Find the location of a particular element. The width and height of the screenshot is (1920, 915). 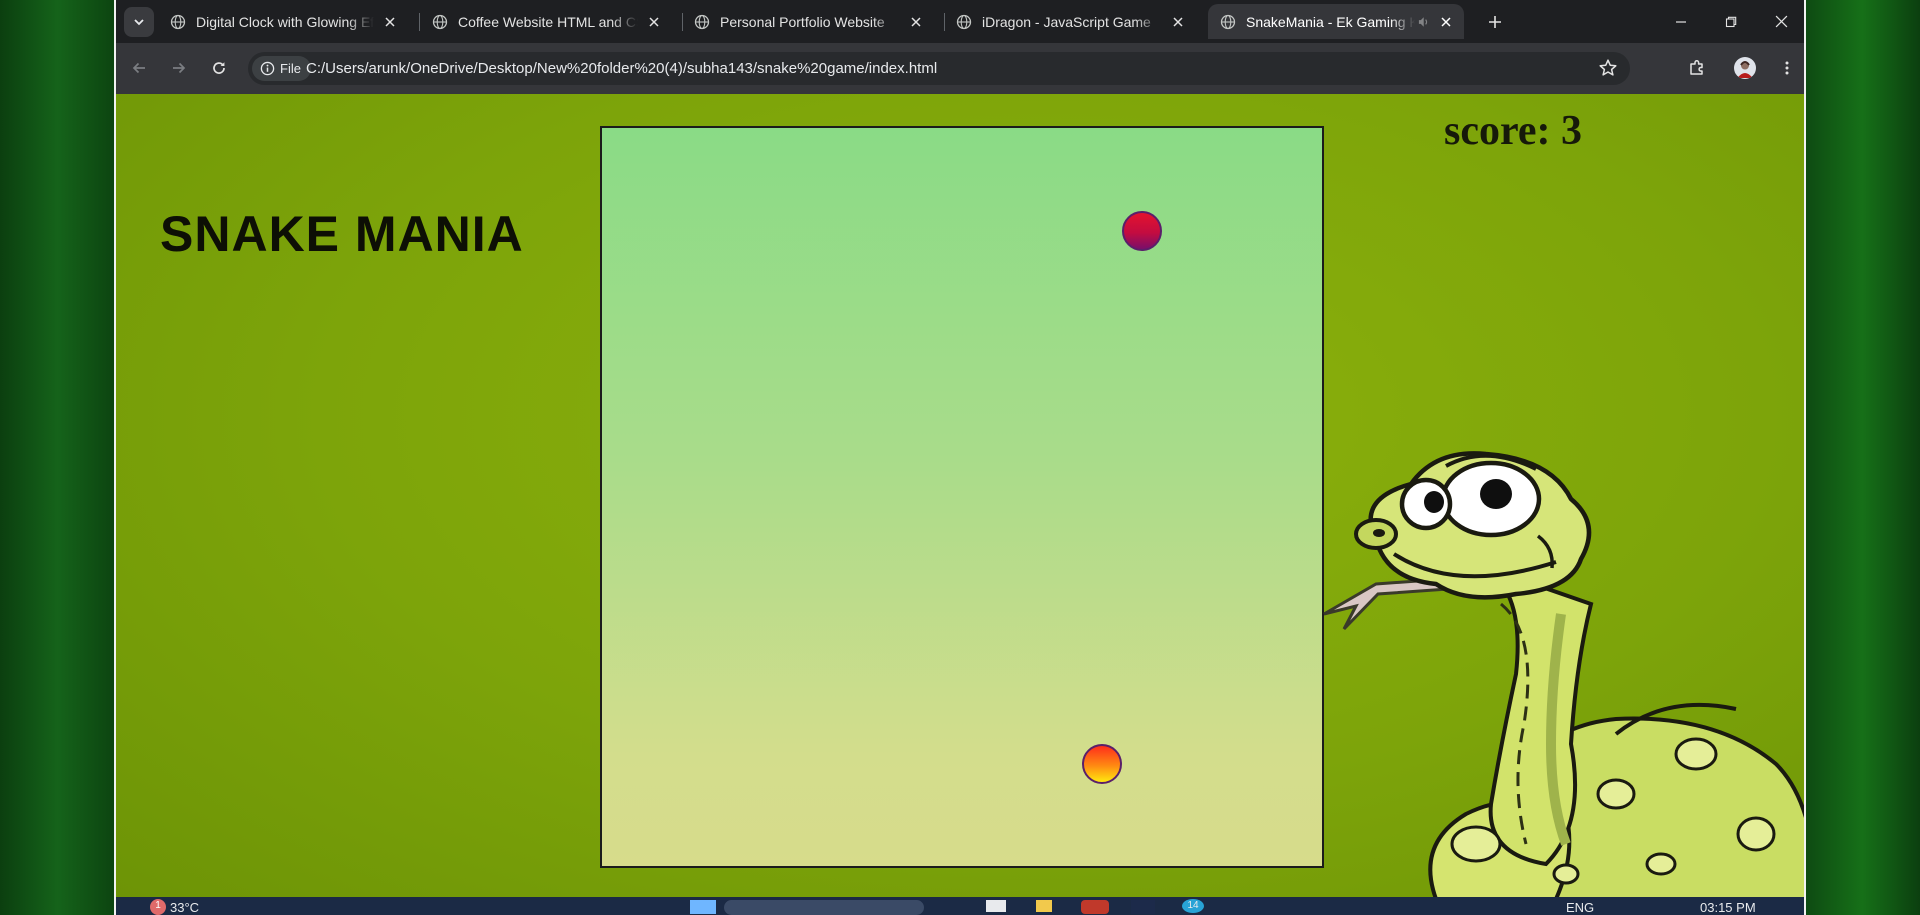

tab-coffee-website: Coffee Website HTML and CSS | is located at coordinates (546, 21).